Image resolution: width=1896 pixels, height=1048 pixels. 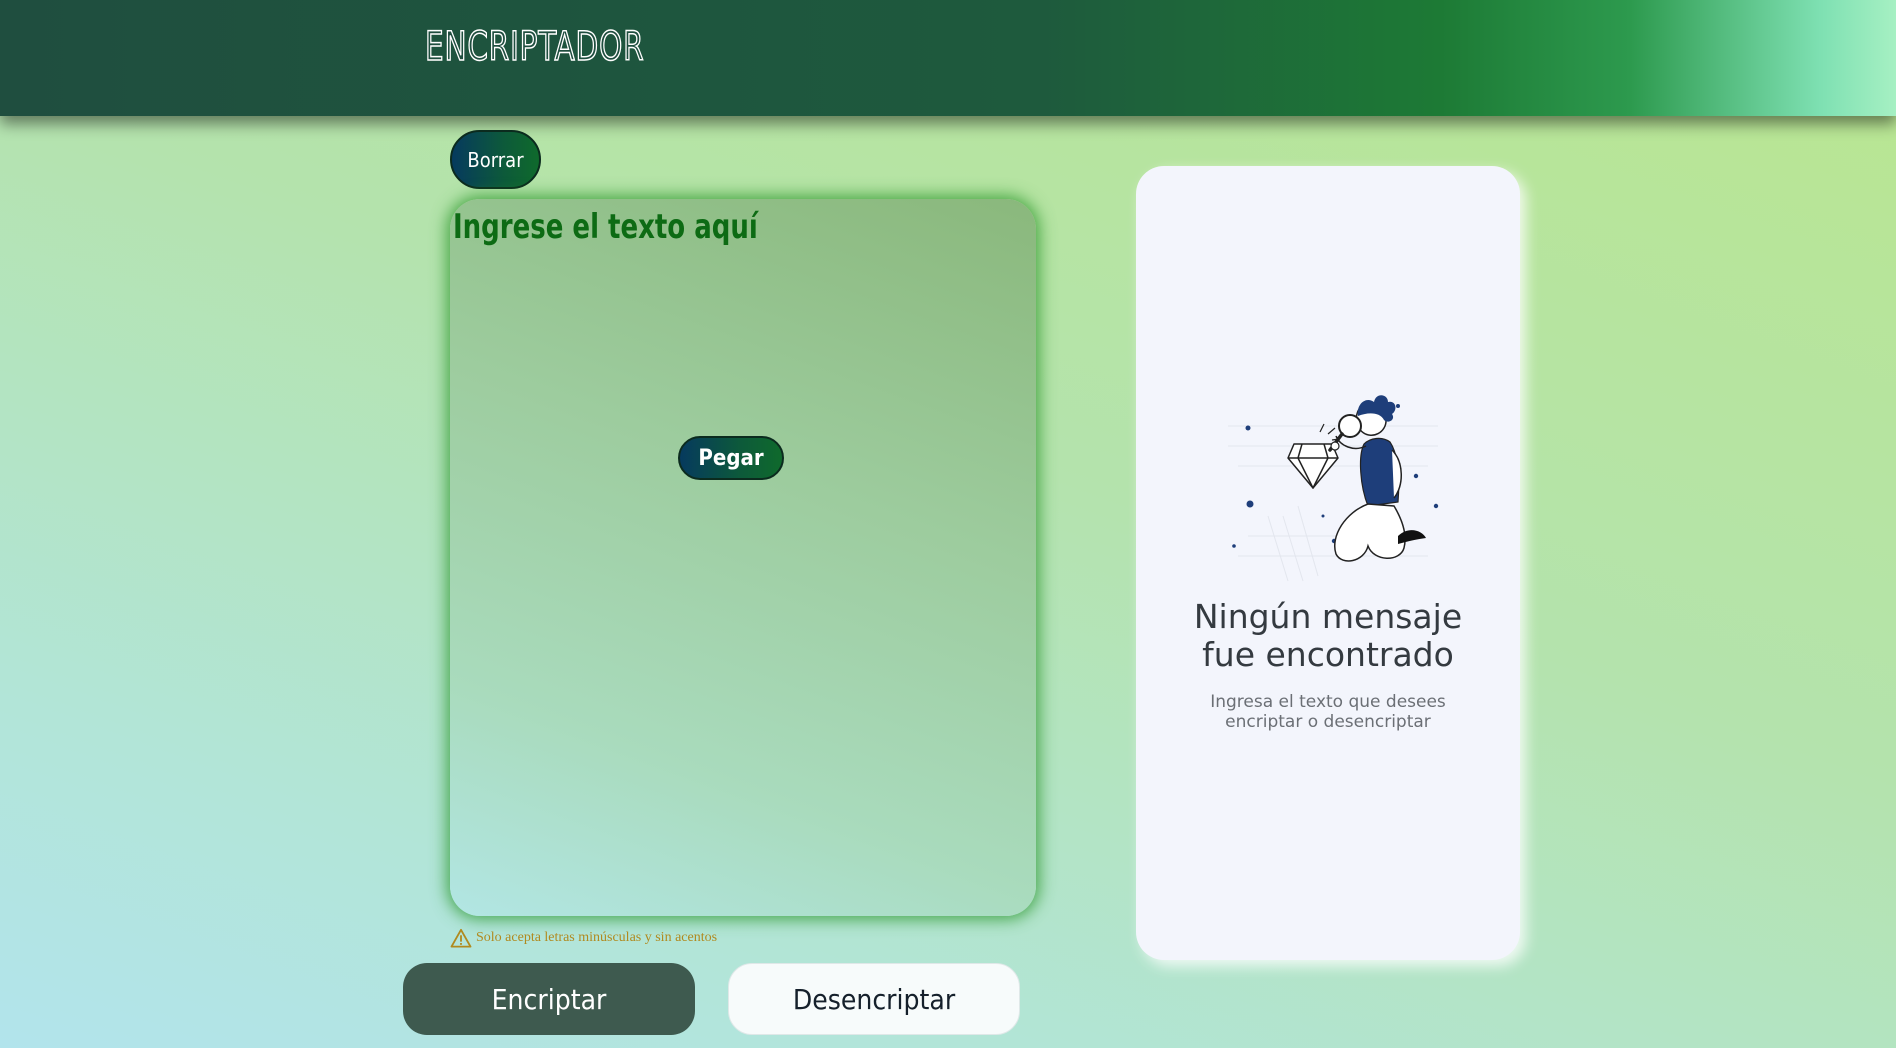 What do you see at coordinates (549, 999) in the screenshot?
I see `encrypt-button: Encriptar` at bounding box center [549, 999].